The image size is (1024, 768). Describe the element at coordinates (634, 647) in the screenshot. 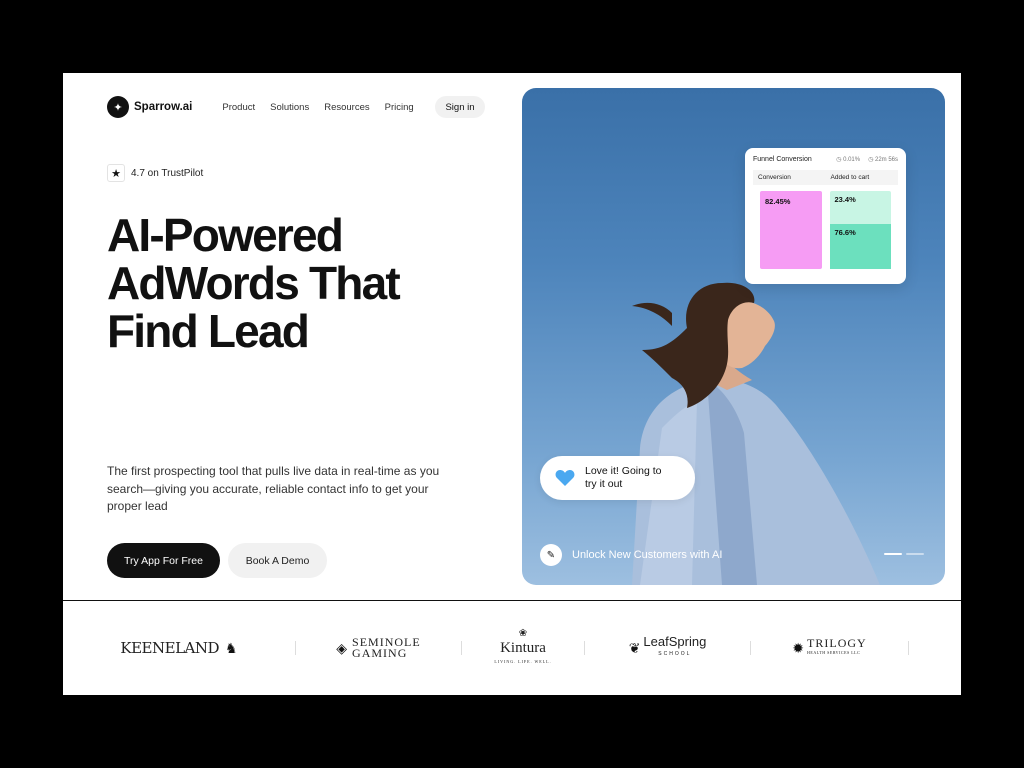

I see `leaf-icon: ❦` at that location.